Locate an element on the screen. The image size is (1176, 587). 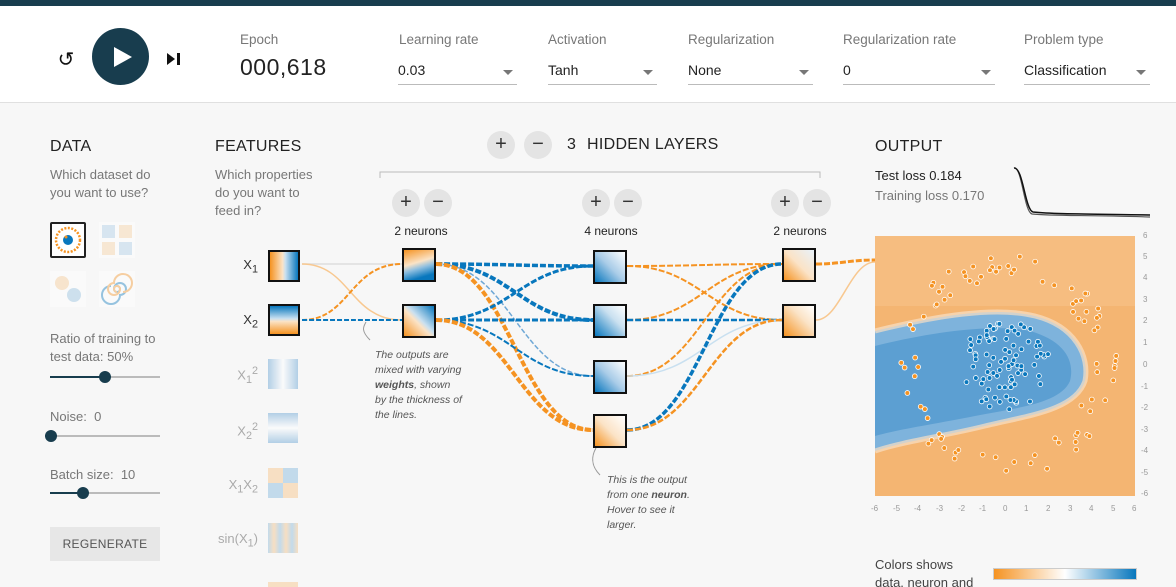
output-title: OUTPUT is located at coordinates (909, 146).